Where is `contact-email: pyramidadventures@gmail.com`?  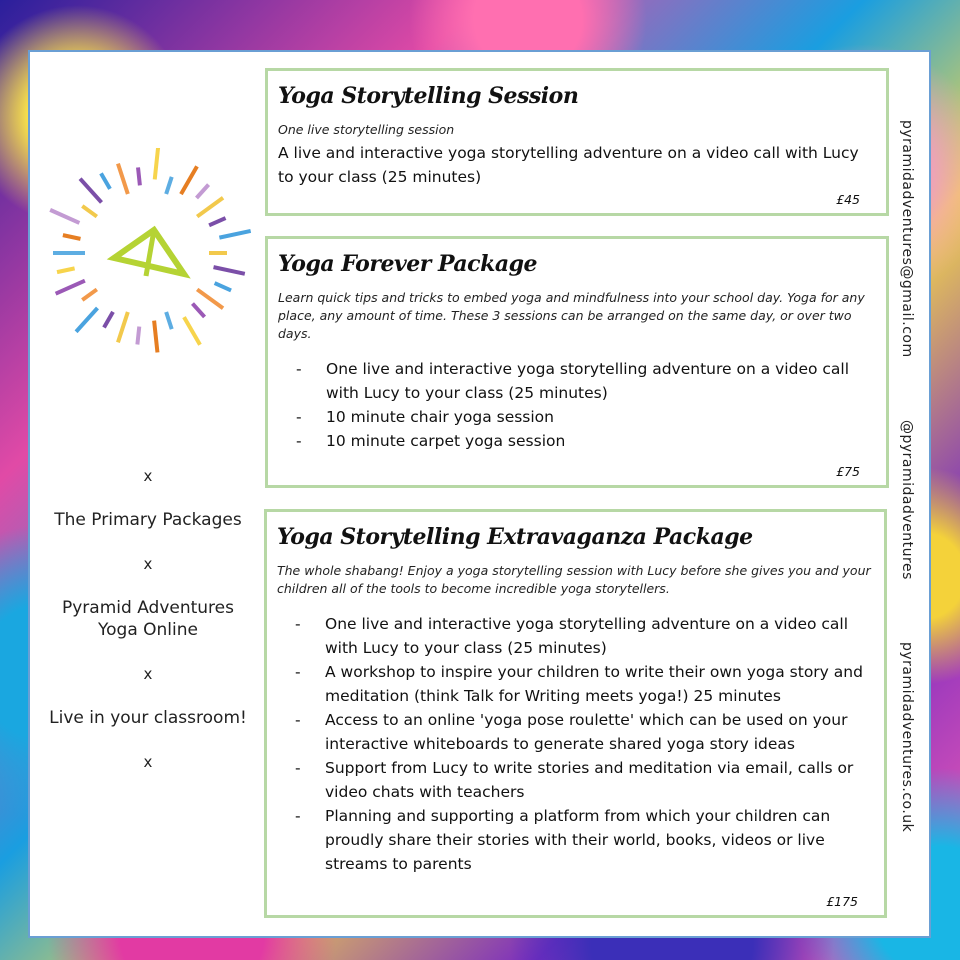
contact-email: pyramidadventures@gmail.com is located at coordinates (907, 239).